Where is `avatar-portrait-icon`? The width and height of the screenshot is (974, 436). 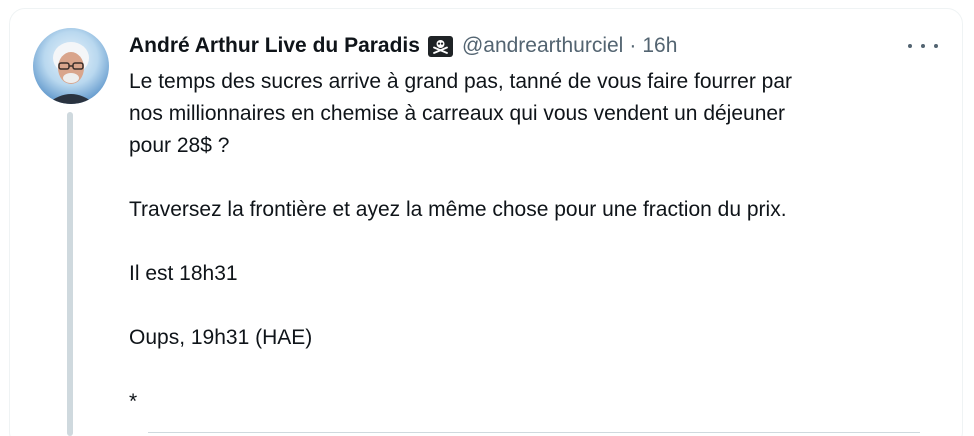 avatar-portrait-icon is located at coordinates (71, 73).